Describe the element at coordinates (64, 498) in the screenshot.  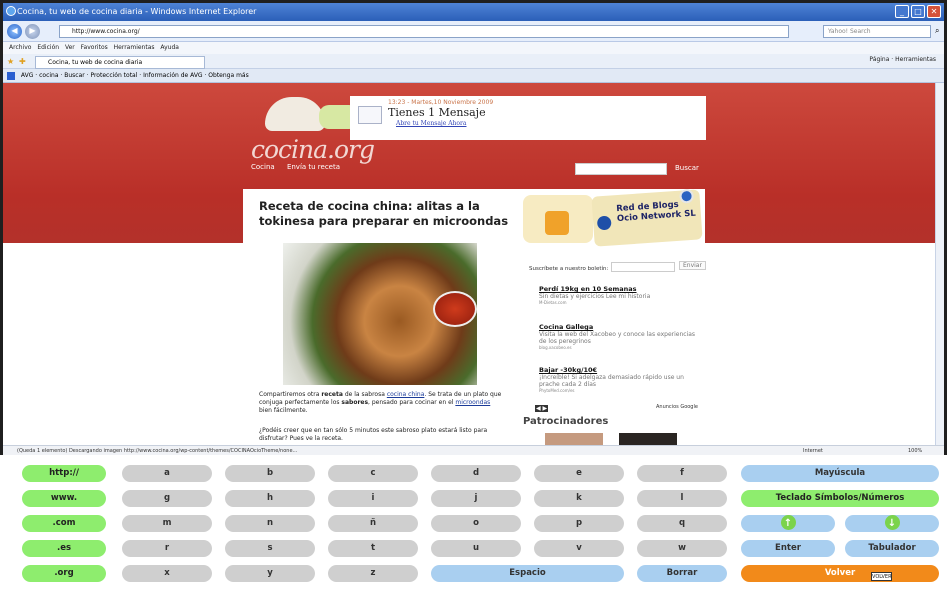
I see `key-www: www.` at that location.